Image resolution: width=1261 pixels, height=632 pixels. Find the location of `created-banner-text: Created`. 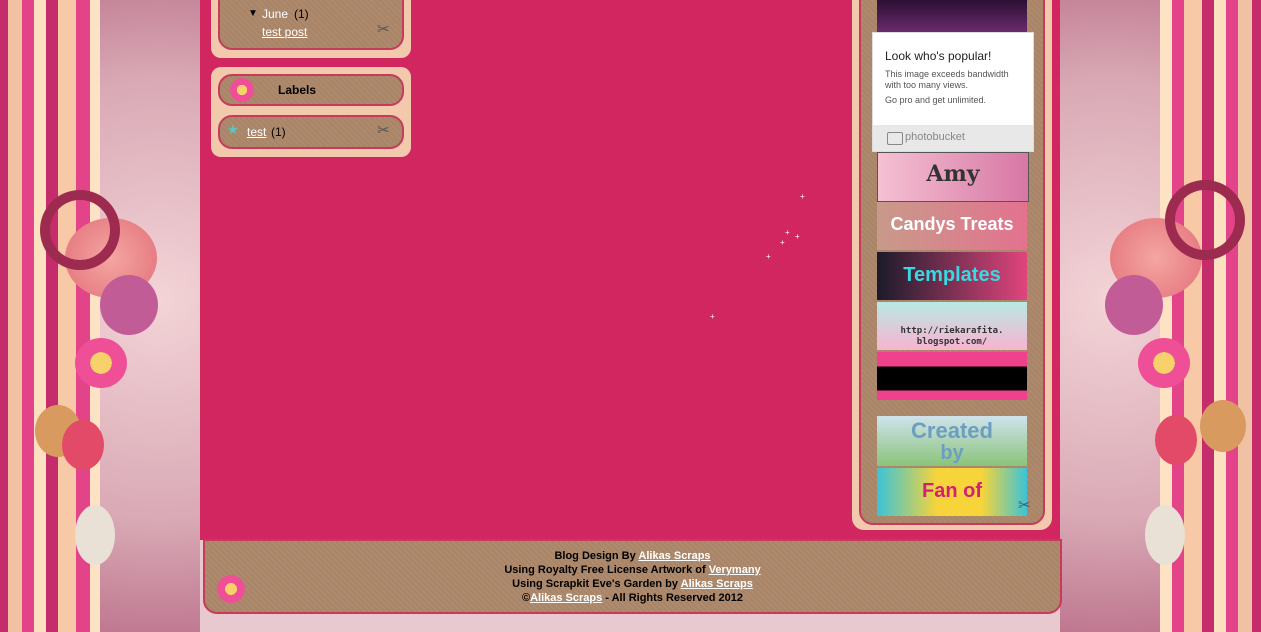

created-banner-text: Created is located at coordinates (952, 430).